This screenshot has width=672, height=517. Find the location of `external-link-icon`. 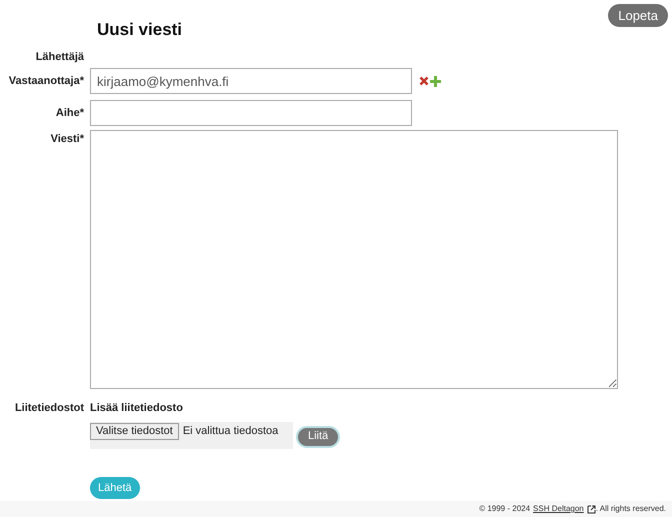

external-link-icon is located at coordinates (591, 509).